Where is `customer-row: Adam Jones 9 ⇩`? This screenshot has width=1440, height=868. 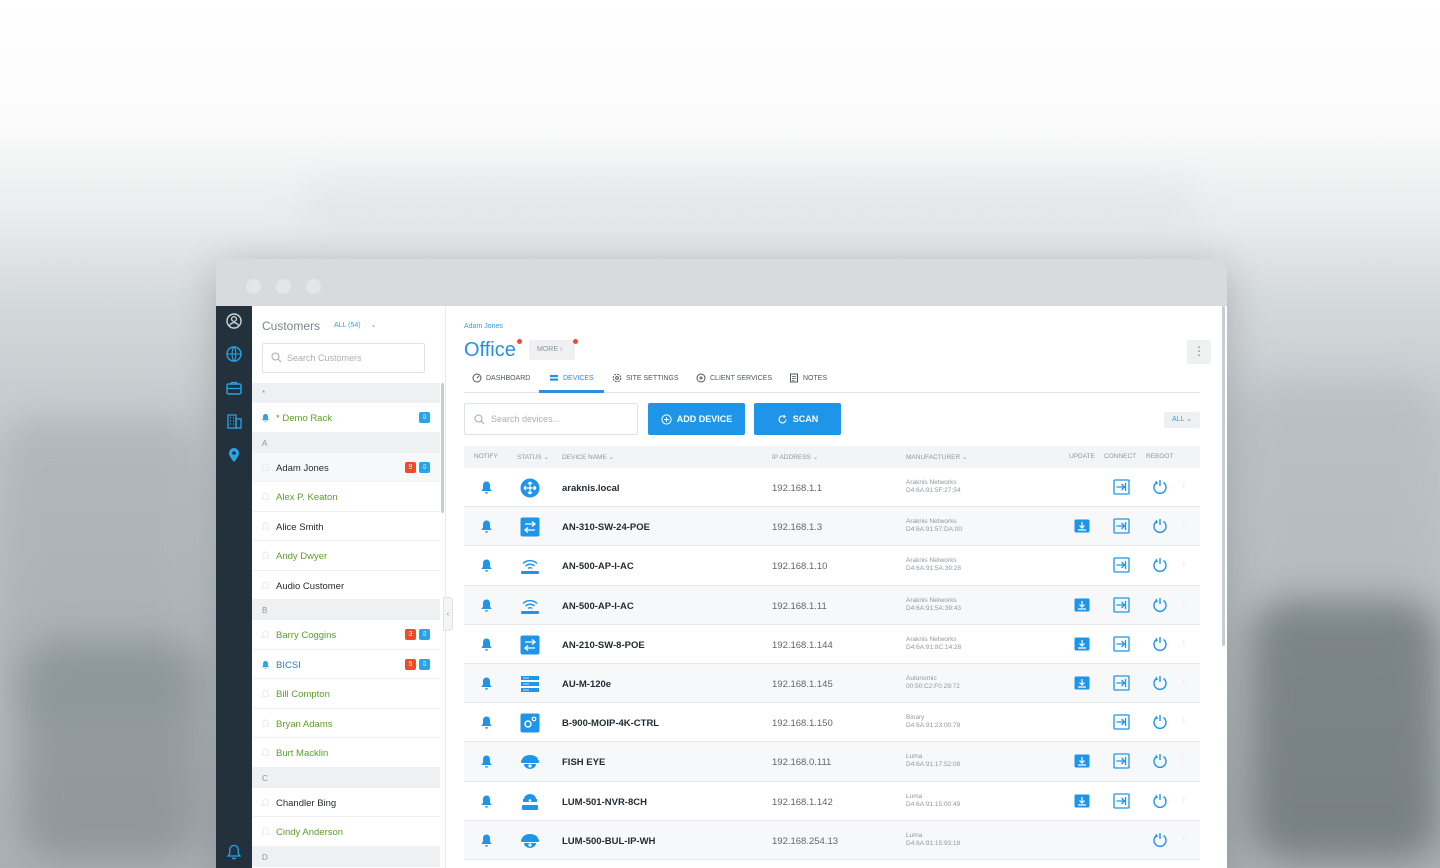 customer-row: Adam Jones 9 ⇩ is located at coordinates (346, 467).